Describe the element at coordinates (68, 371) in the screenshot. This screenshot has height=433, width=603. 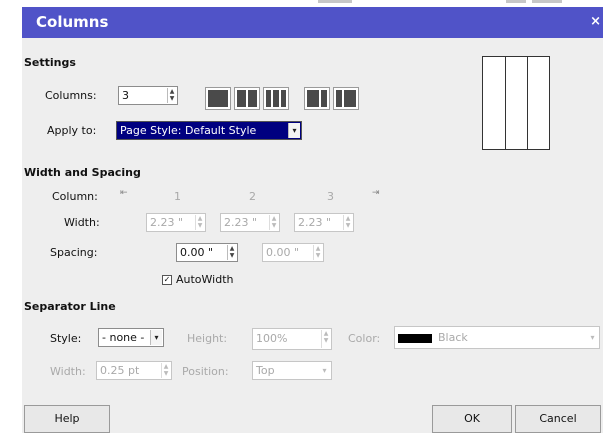
I see `separator-width-label: Width:` at that location.